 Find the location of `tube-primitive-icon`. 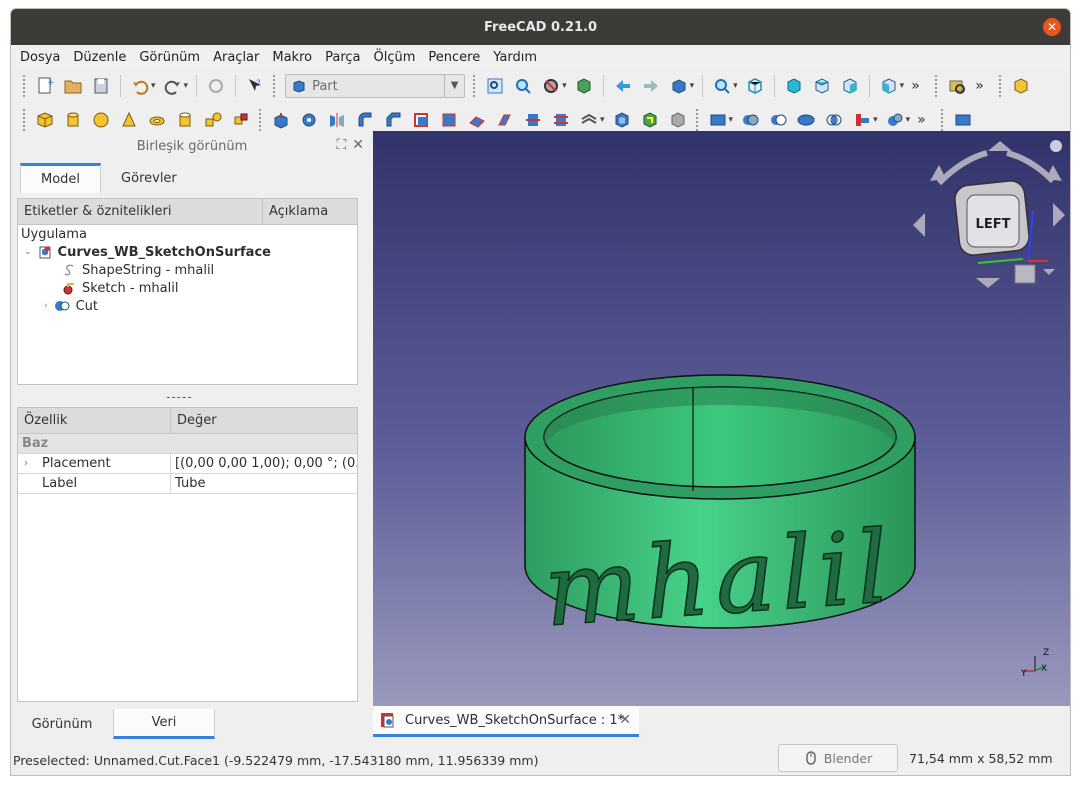

tube-primitive-icon is located at coordinates (185, 120).